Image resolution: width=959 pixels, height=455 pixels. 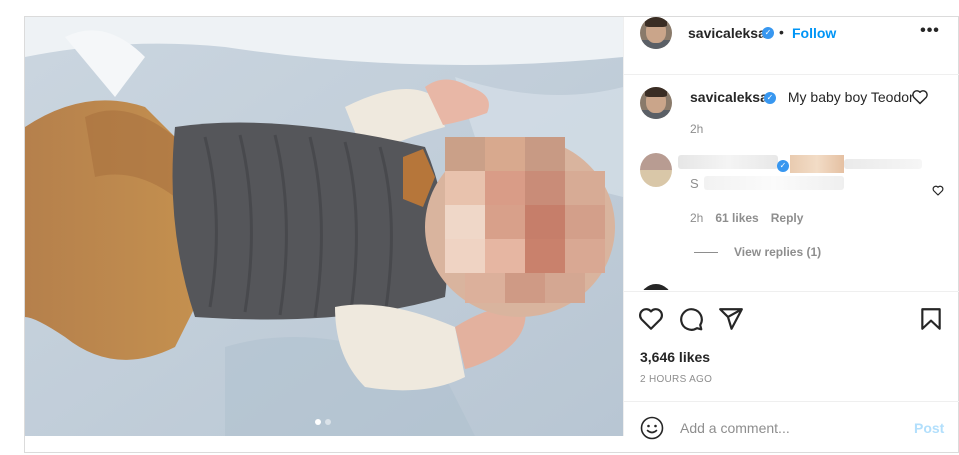 I want to click on replies-divider-line, so click(x=706, y=252).